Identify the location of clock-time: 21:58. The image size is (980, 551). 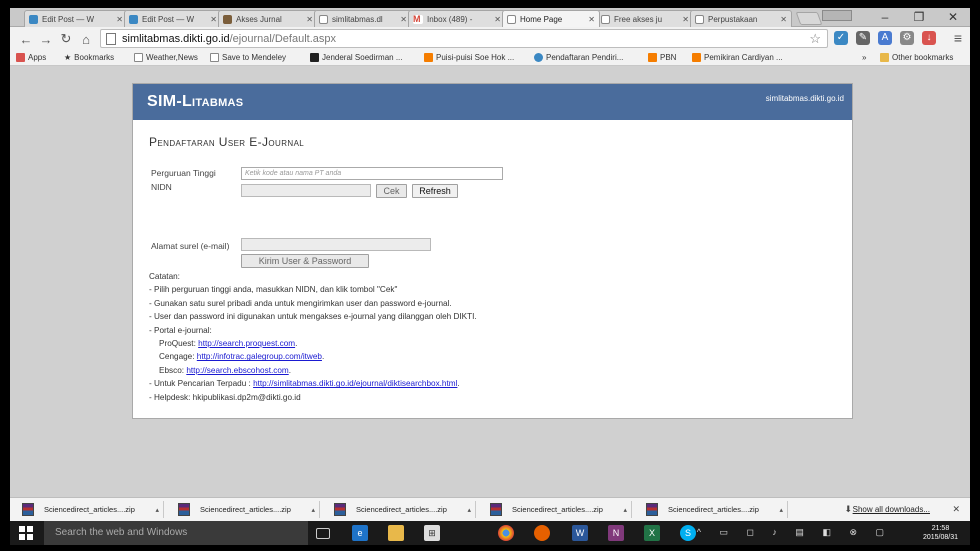
(940, 528).